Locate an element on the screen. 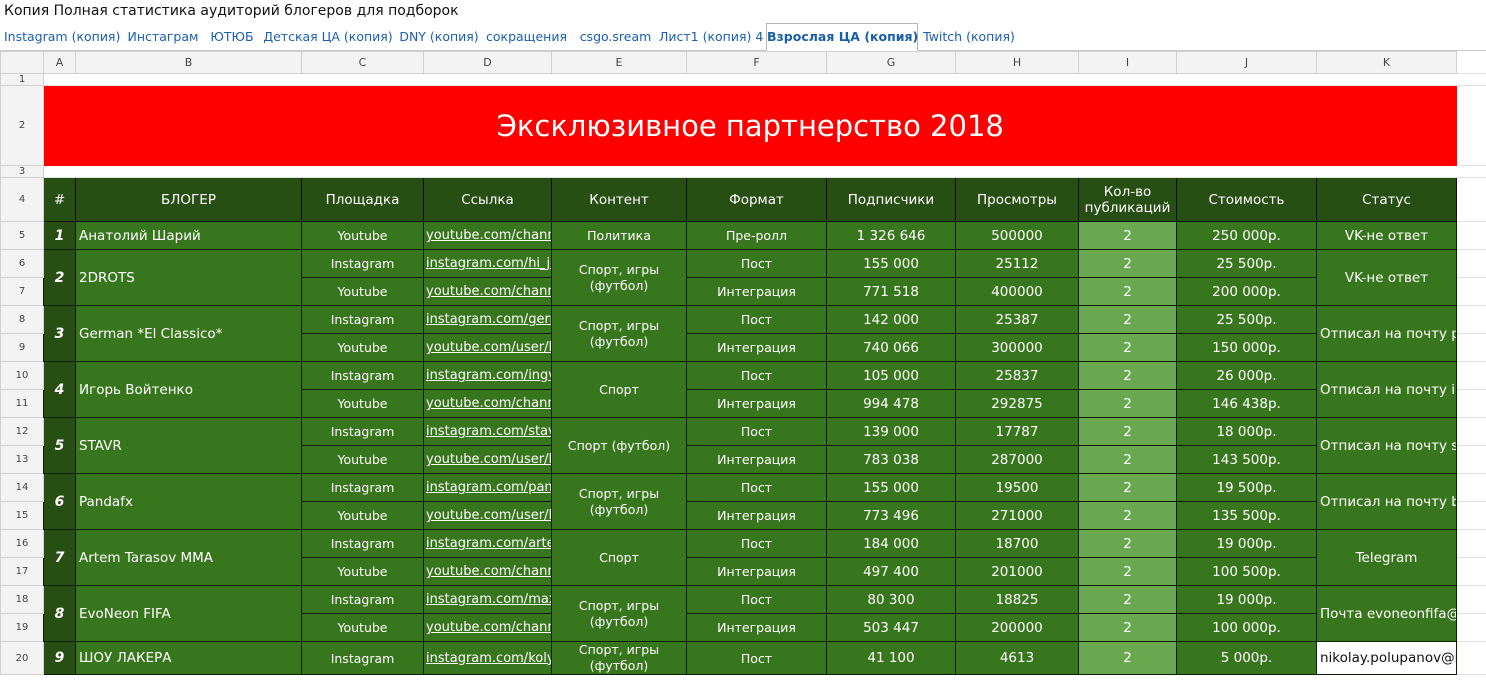 This screenshot has width=1486, height=684. price-cell: 143 500р. is located at coordinates (1246, 459).